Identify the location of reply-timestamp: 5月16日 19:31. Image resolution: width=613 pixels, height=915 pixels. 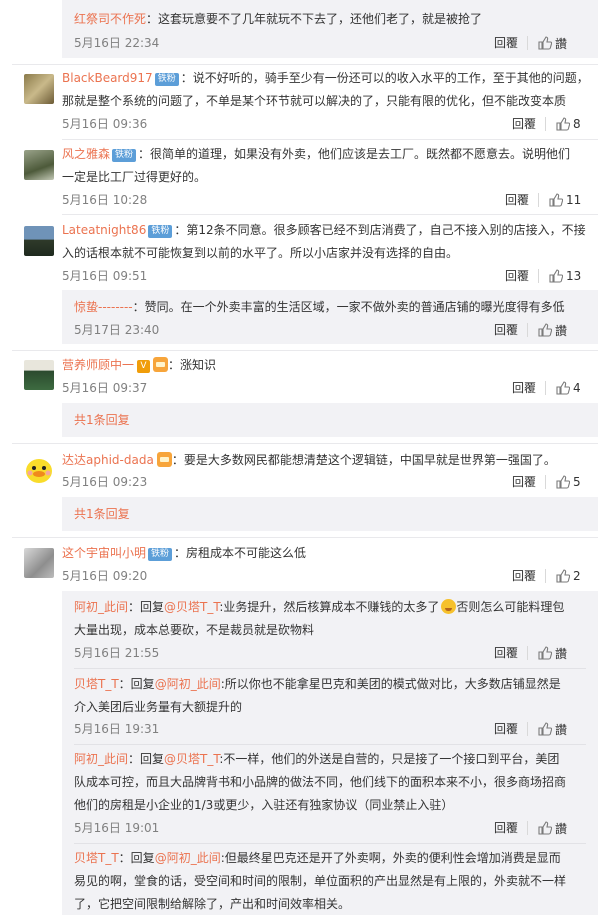
(117, 729).